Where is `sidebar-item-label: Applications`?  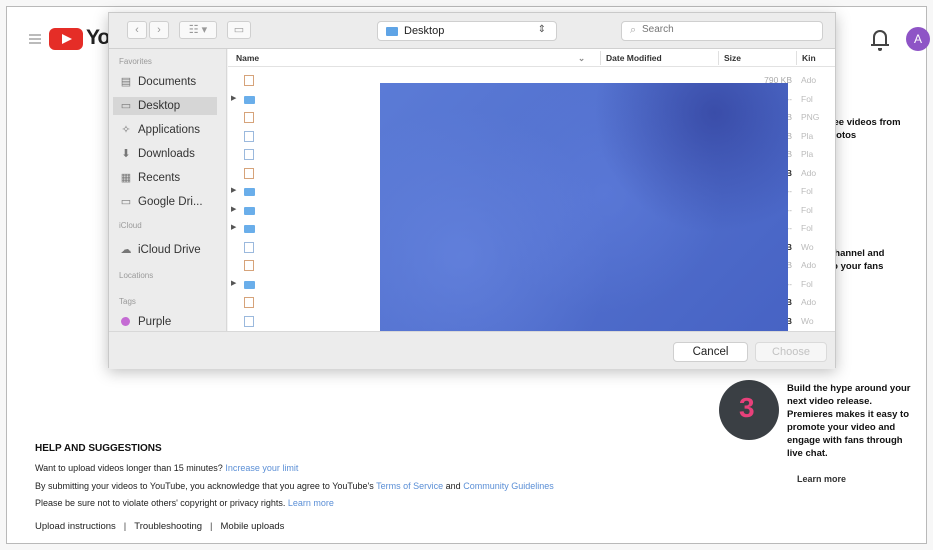
sidebar-item-label: Applications is located at coordinates (169, 130).